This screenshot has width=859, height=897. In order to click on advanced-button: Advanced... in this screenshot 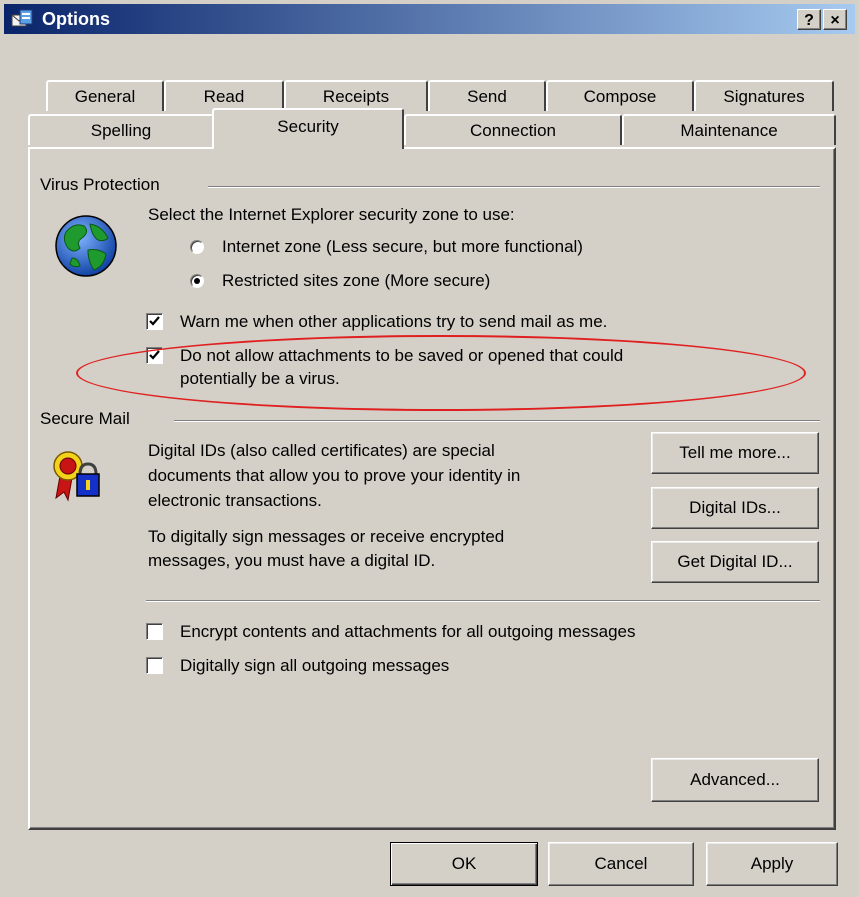, I will do `click(735, 780)`.